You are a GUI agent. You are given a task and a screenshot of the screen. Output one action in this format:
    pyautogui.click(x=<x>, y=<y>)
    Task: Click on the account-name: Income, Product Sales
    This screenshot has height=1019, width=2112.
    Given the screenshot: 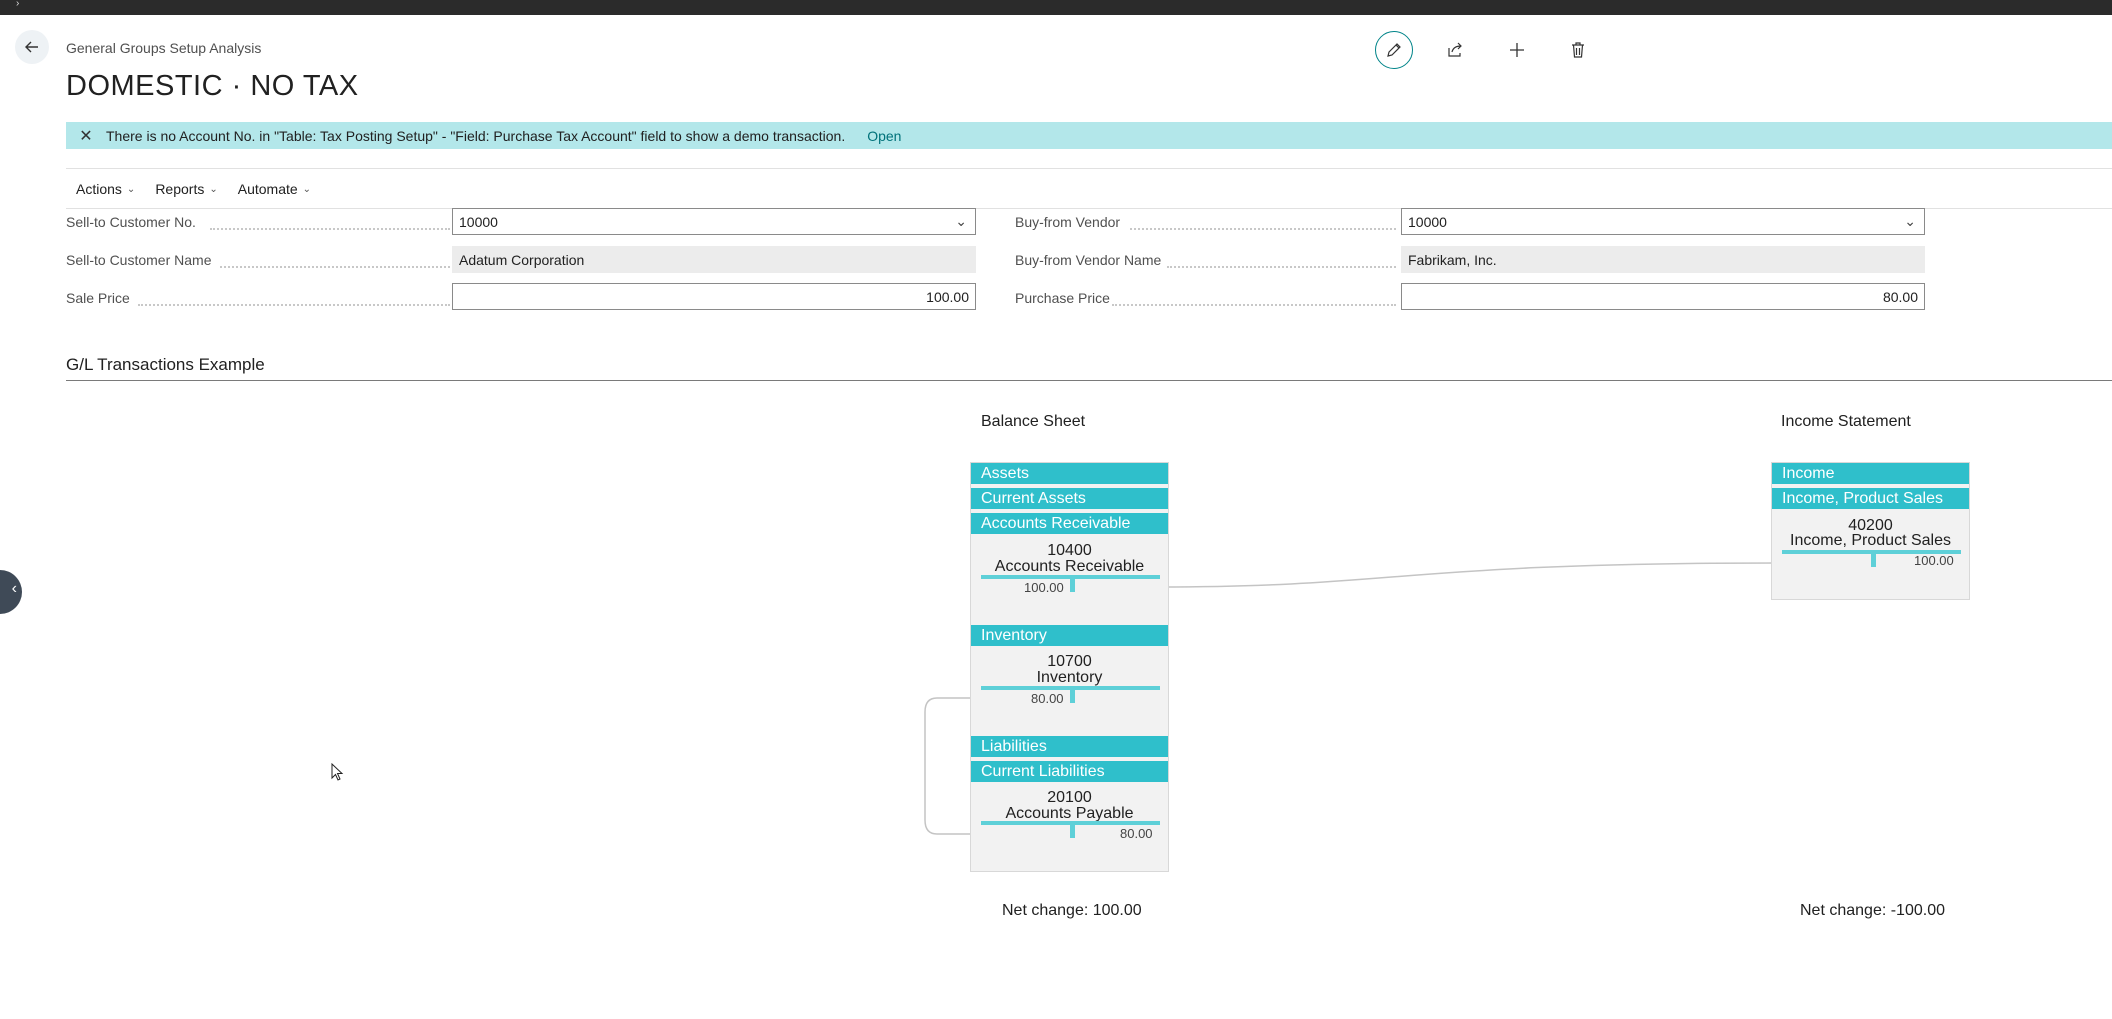 What is the action you would take?
    pyautogui.click(x=1870, y=540)
    